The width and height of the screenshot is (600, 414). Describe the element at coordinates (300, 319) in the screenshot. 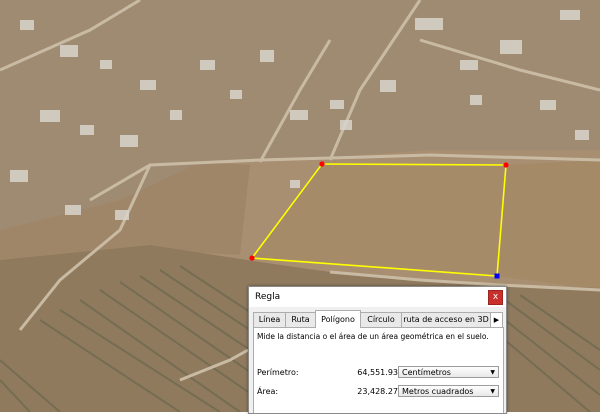

I see `tab-ruta: Ruta` at that location.